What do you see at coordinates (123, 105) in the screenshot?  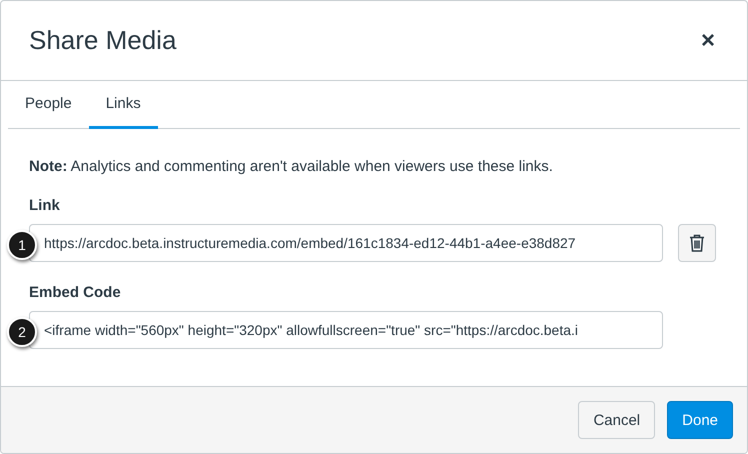 I see `tab: Links` at bounding box center [123, 105].